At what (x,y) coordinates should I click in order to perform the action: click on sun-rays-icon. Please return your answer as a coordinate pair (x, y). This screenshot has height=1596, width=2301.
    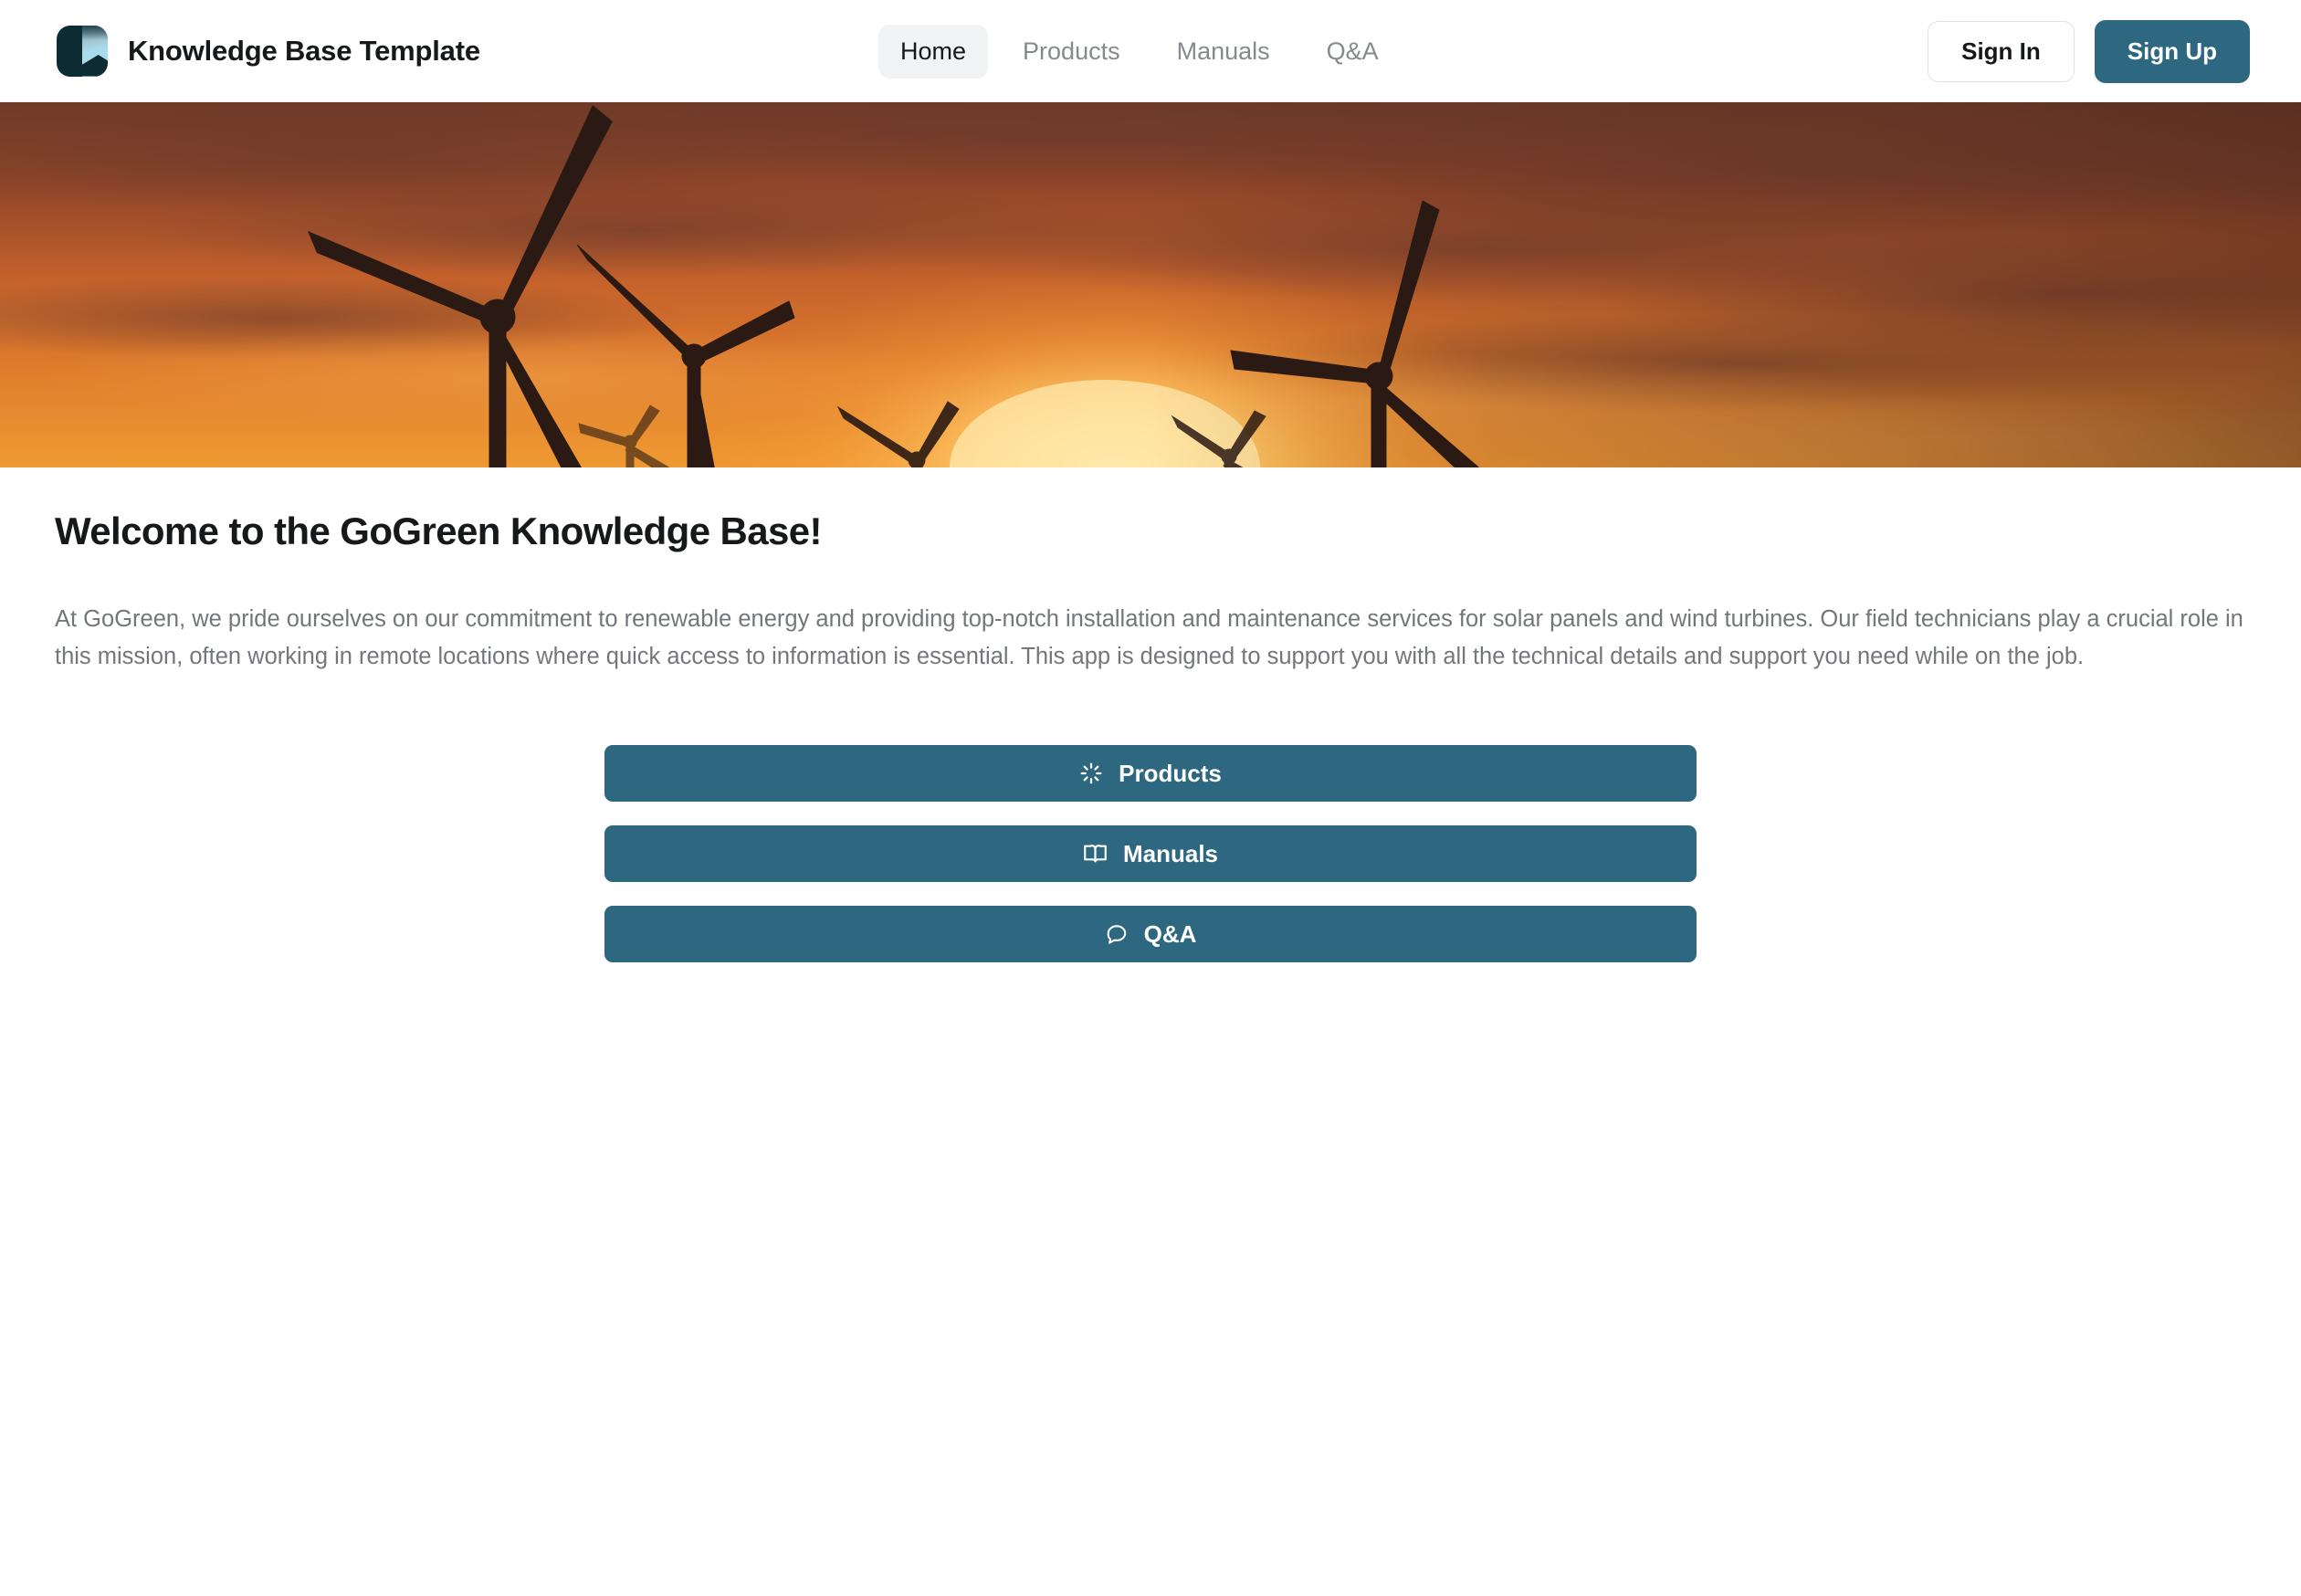
    Looking at the image, I should click on (1091, 773).